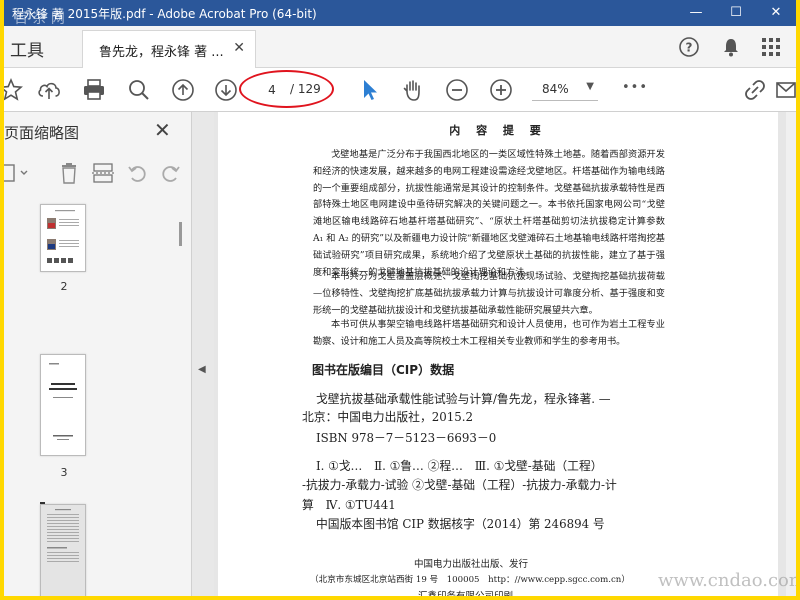 This screenshot has width=800, height=600. What do you see at coordinates (635, 87) in the screenshot?
I see `more-tools-button: •••` at bounding box center [635, 87].